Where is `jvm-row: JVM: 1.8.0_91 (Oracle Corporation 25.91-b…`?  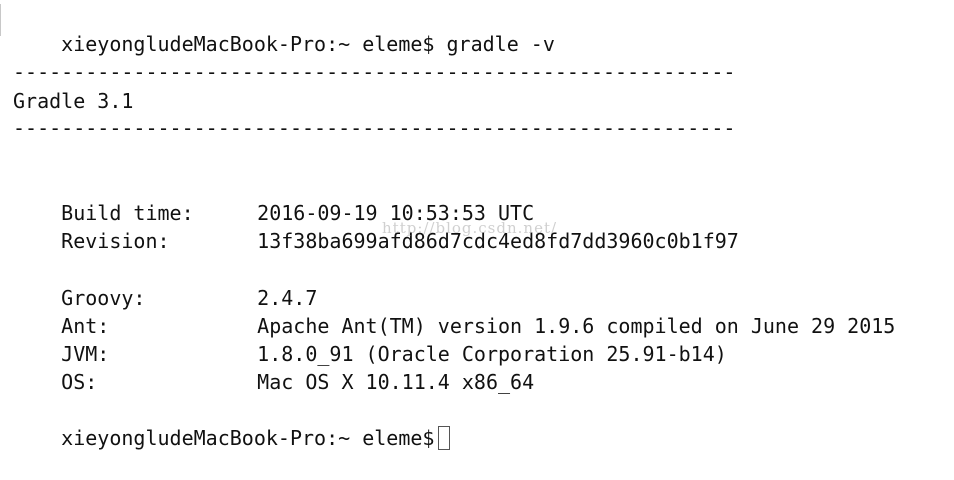 jvm-row: JVM: 1.8.0_91 (Oracle Corporation 25.91-b… is located at coordinates (370, 339).